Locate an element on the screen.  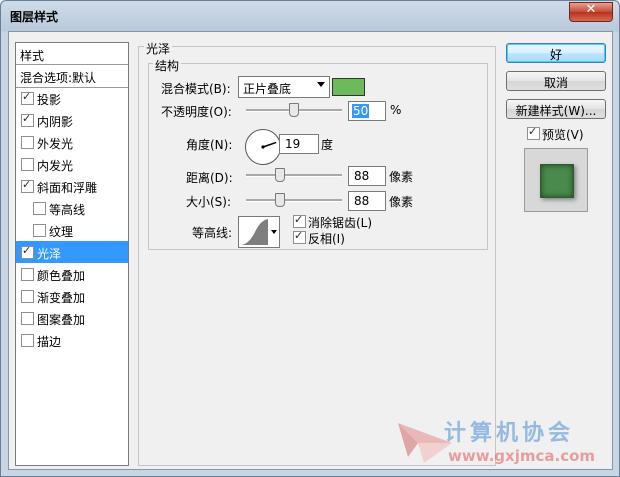
style-item: 内发光 is located at coordinates (72, 164).